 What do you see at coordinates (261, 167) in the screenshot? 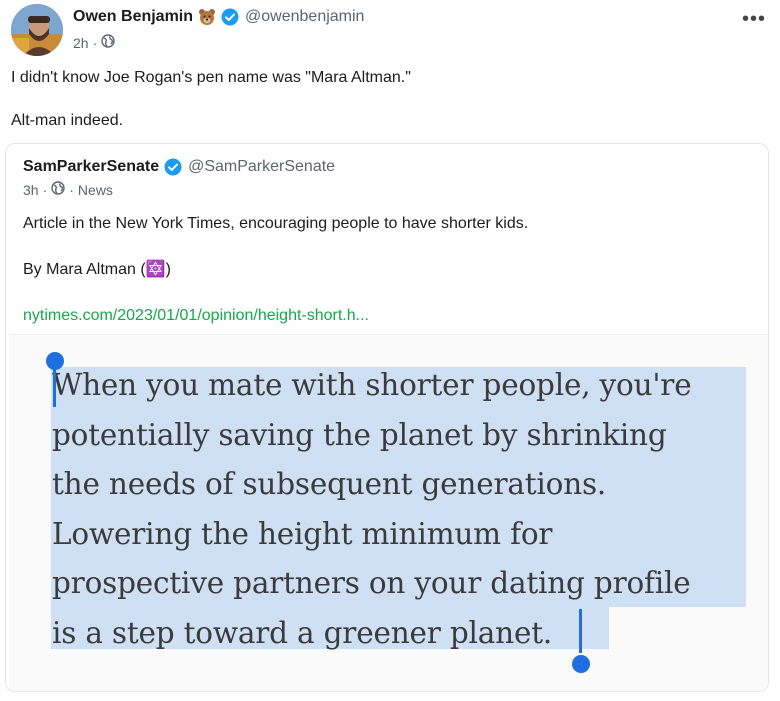
I see `quoted-author-handle: @SamParkerSenate` at bounding box center [261, 167].